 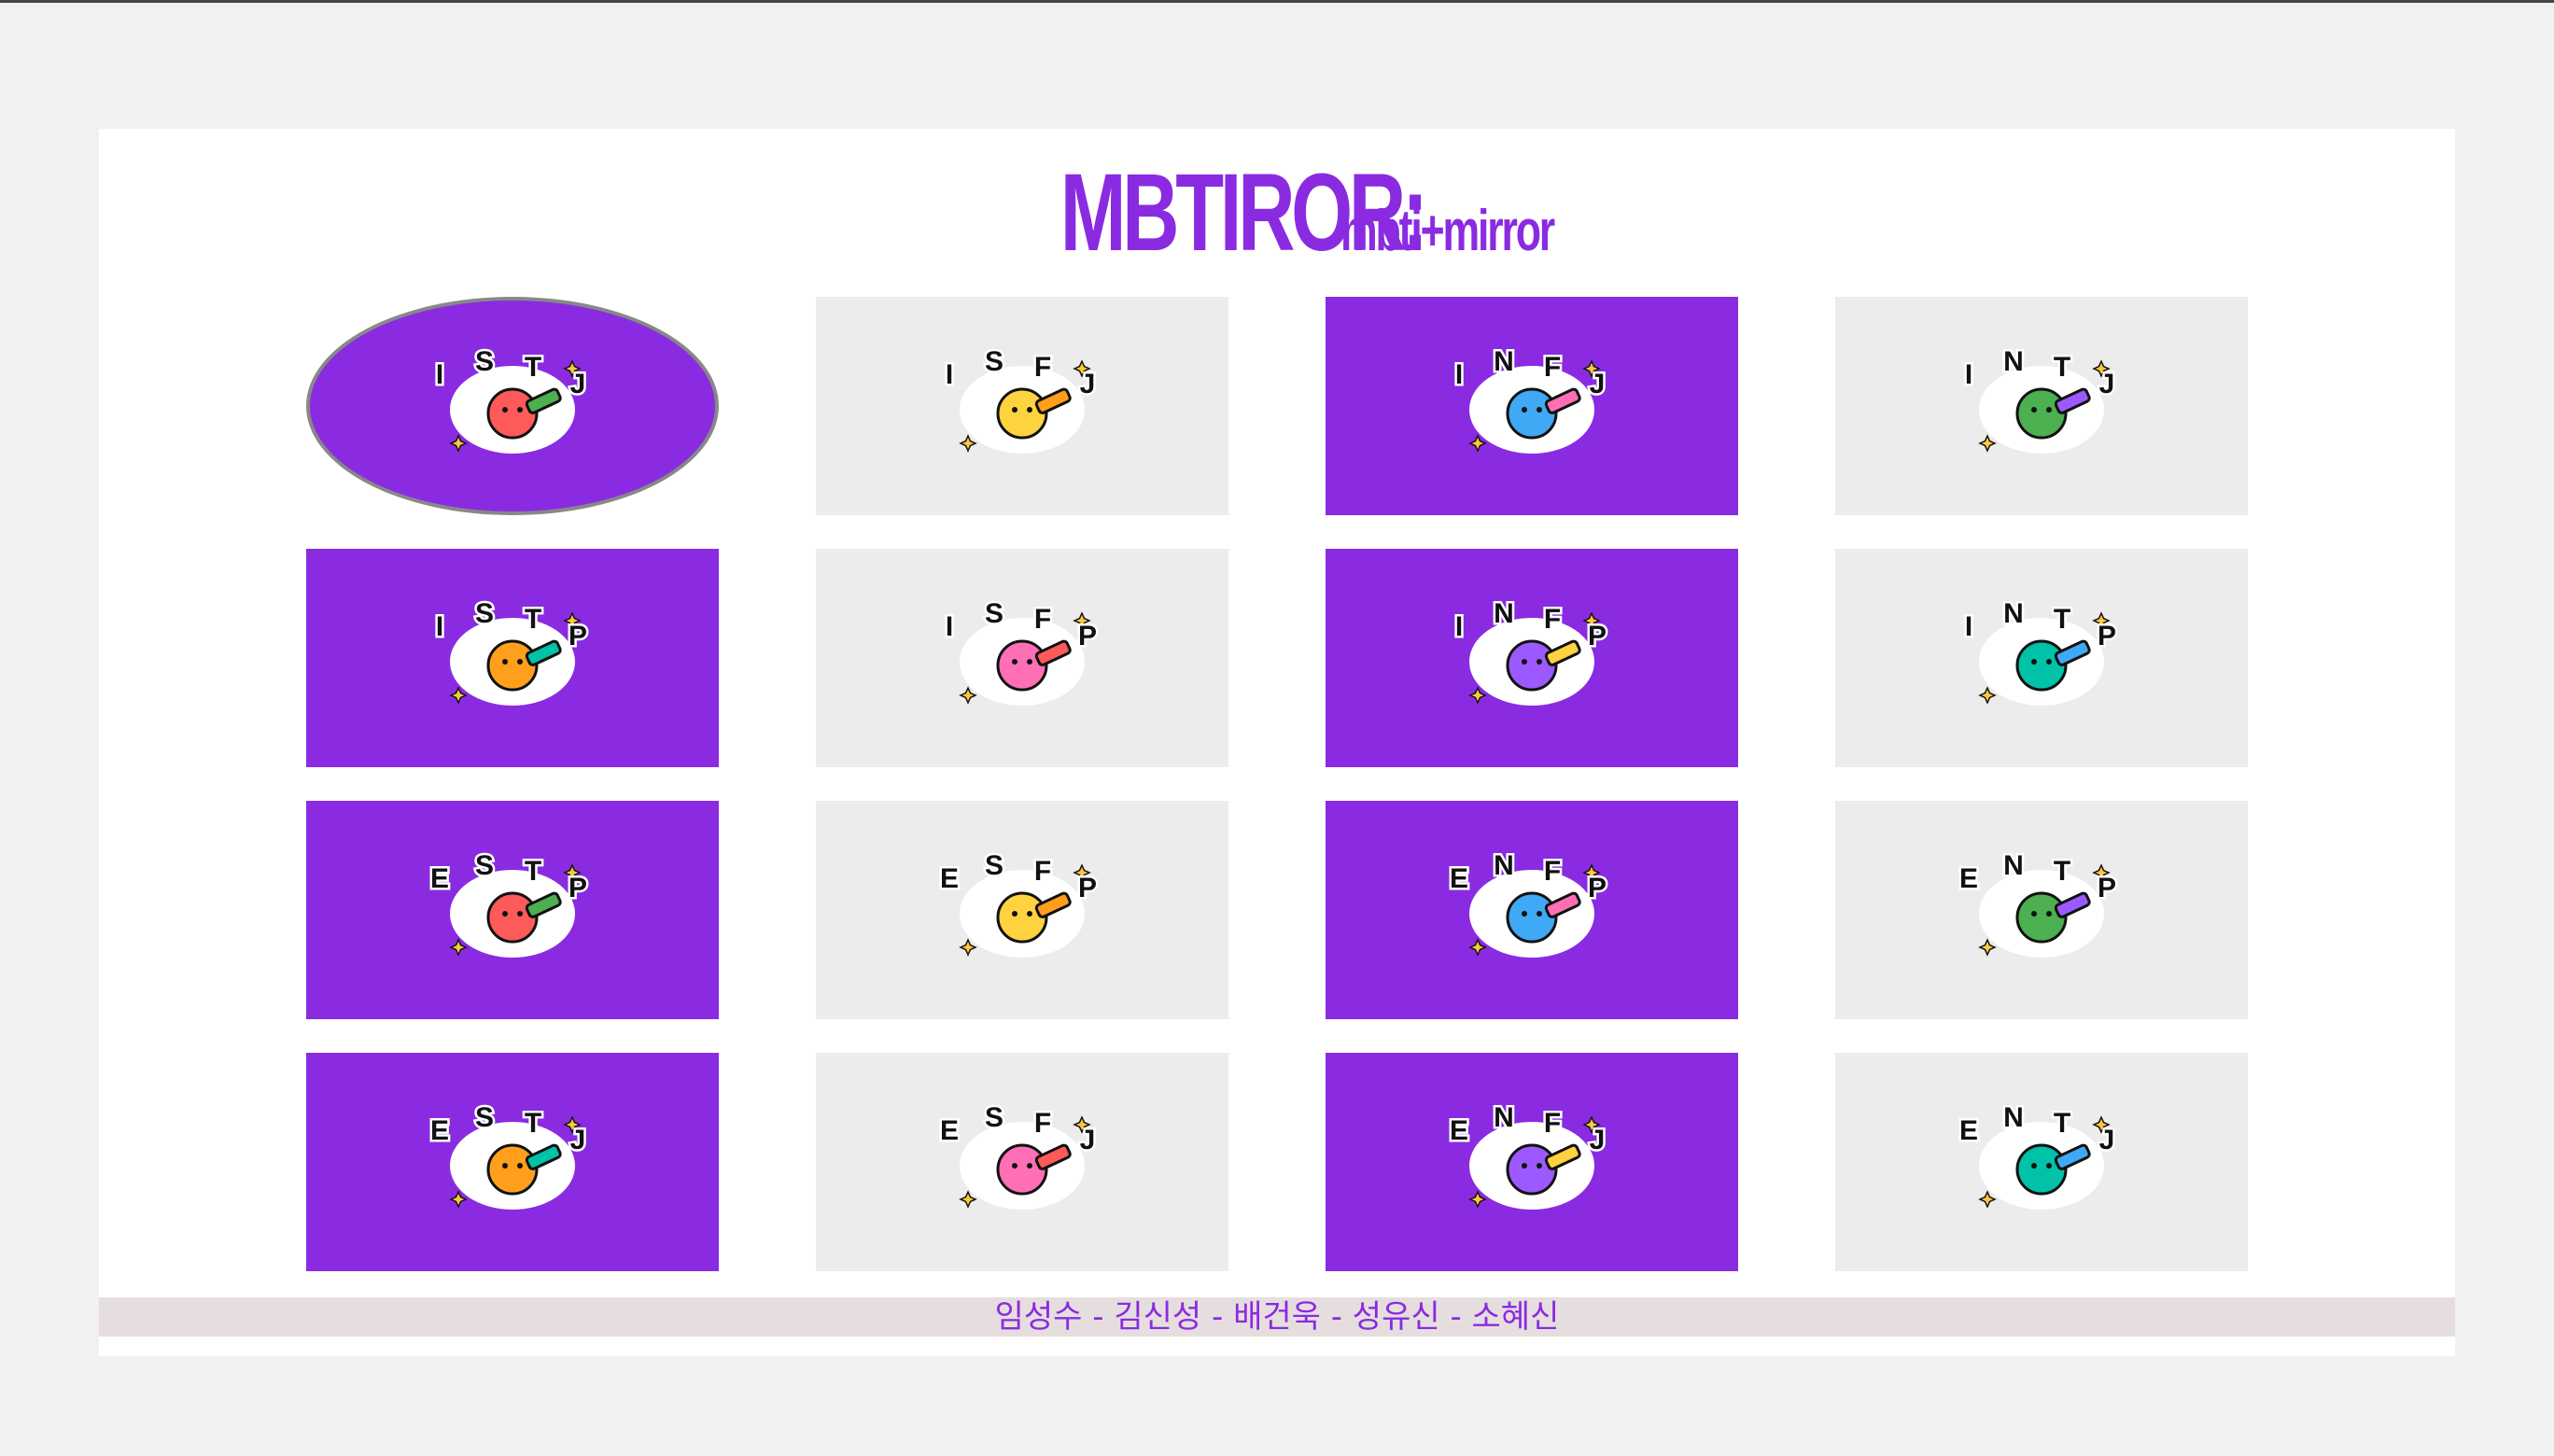 I want to click on tile-esfp: ESFP, so click(x=1022, y=910).